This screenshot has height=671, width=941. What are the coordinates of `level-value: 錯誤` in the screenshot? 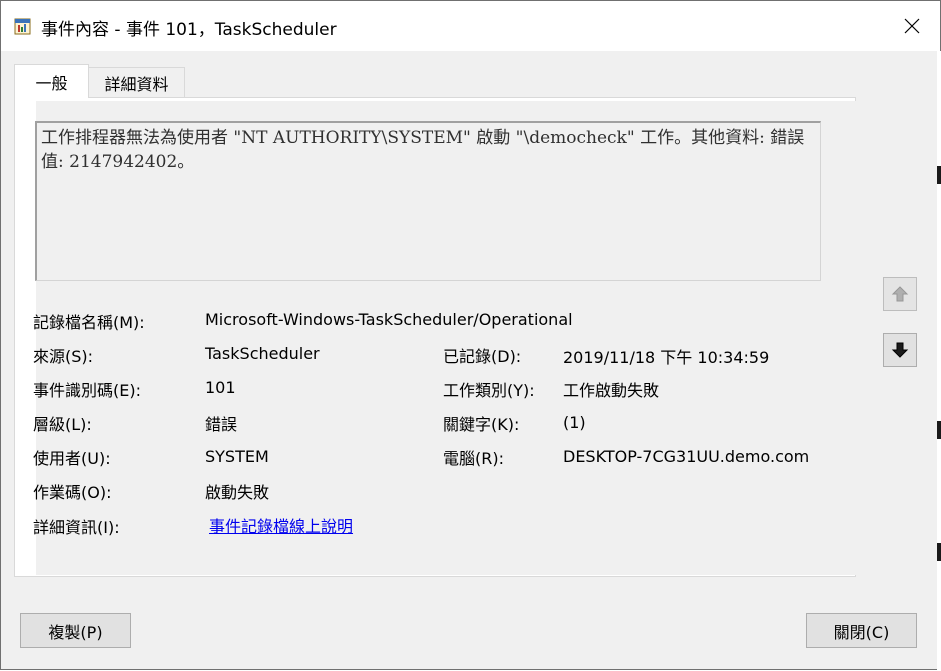 It's located at (221, 423).